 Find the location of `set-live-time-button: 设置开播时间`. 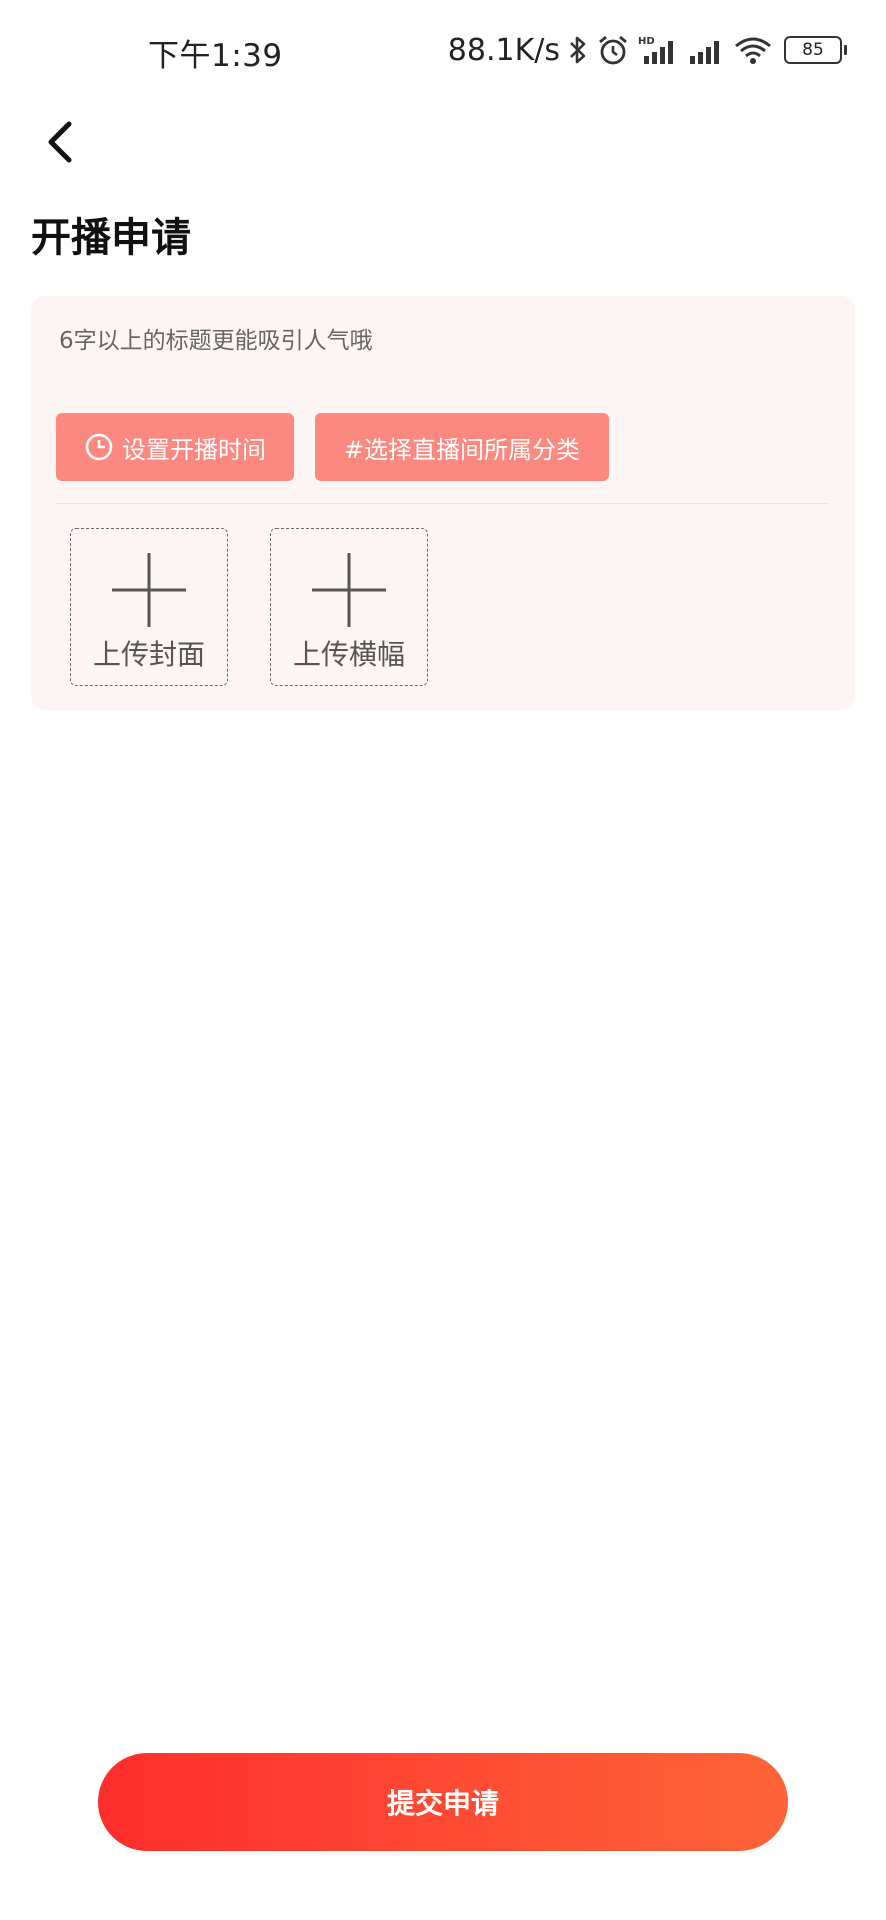

set-live-time-button: 设置开播时间 is located at coordinates (175, 447).